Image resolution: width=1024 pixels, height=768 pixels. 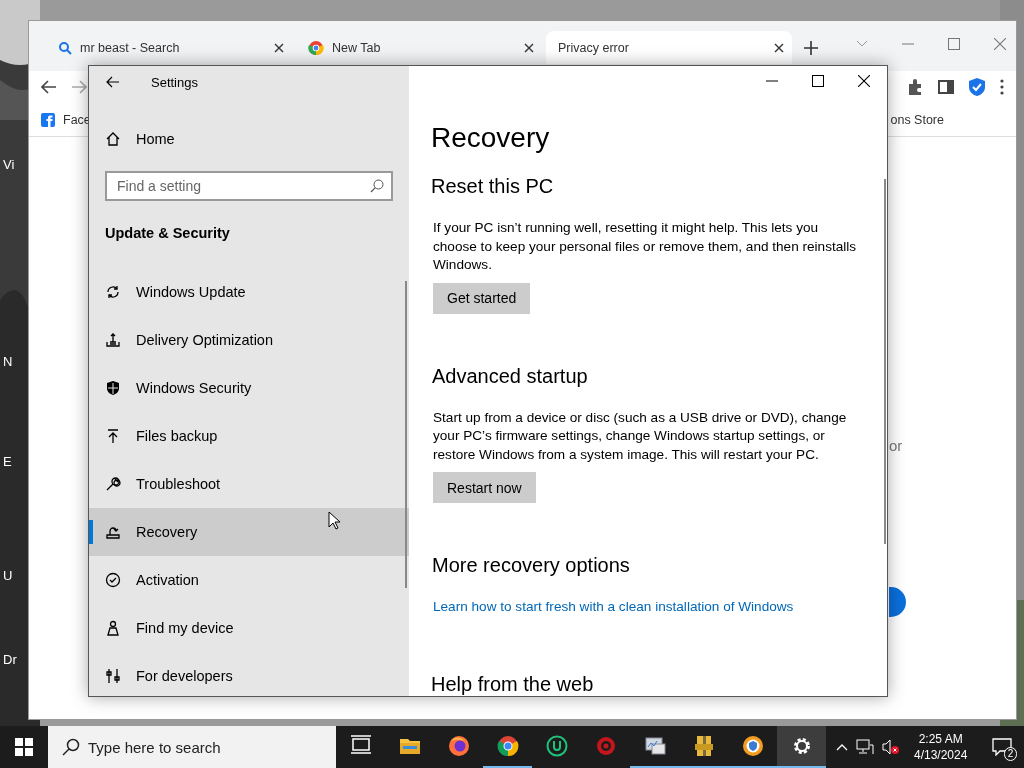 What do you see at coordinates (249, 388) in the screenshot?
I see `sidebar-item: Windows Security` at bounding box center [249, 388].